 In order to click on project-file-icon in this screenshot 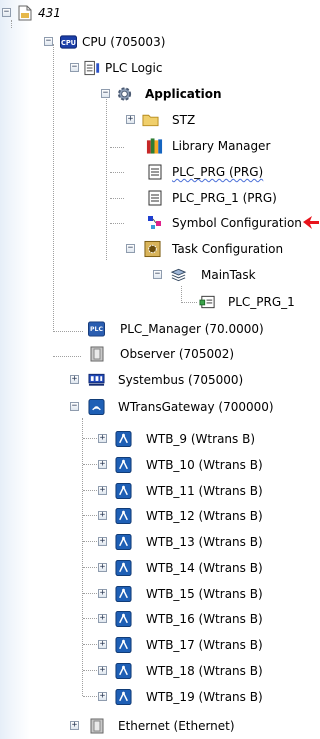, I will do `click(24, 12)`.